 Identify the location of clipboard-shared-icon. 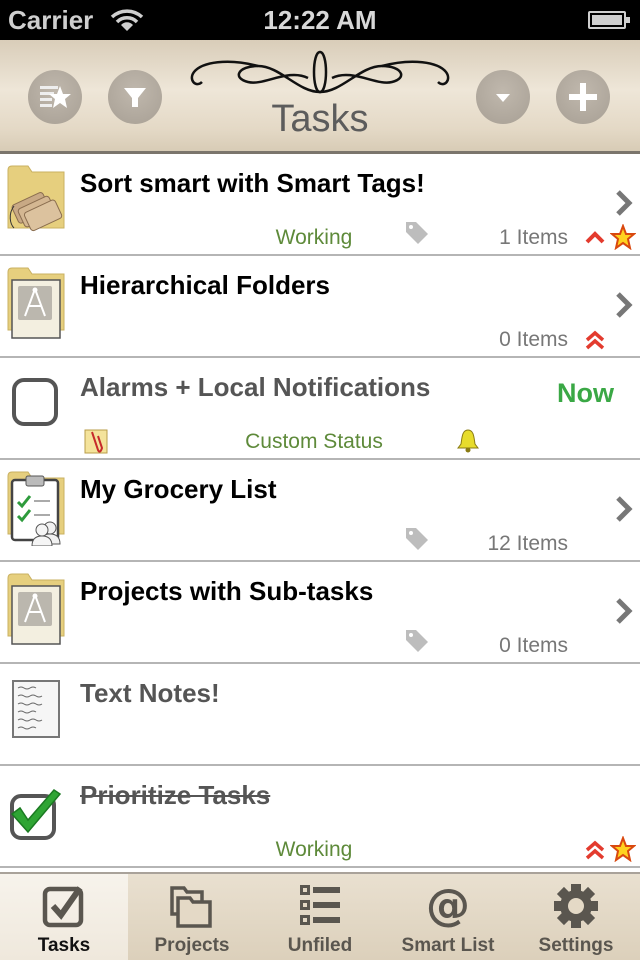
(36, 508).